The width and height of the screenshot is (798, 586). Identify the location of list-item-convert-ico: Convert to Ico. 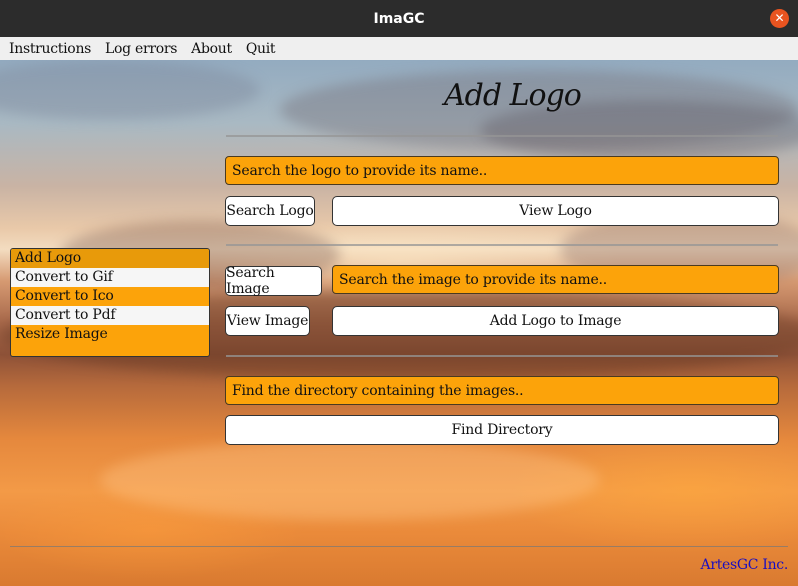
(110, 296).